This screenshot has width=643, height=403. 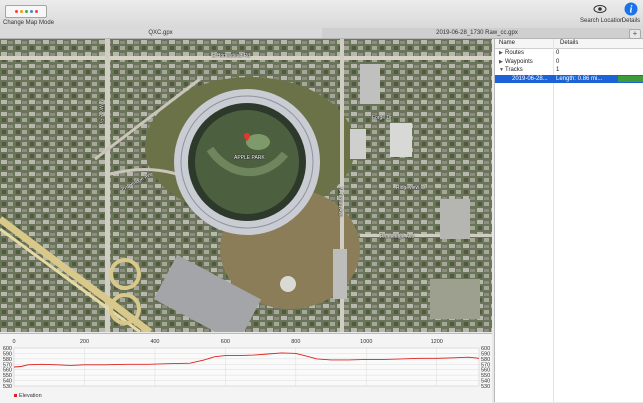 What do you see at coordinates (15, 395) in the screenshot?
I see `legend-swatch` at bounding box center [15, 395].